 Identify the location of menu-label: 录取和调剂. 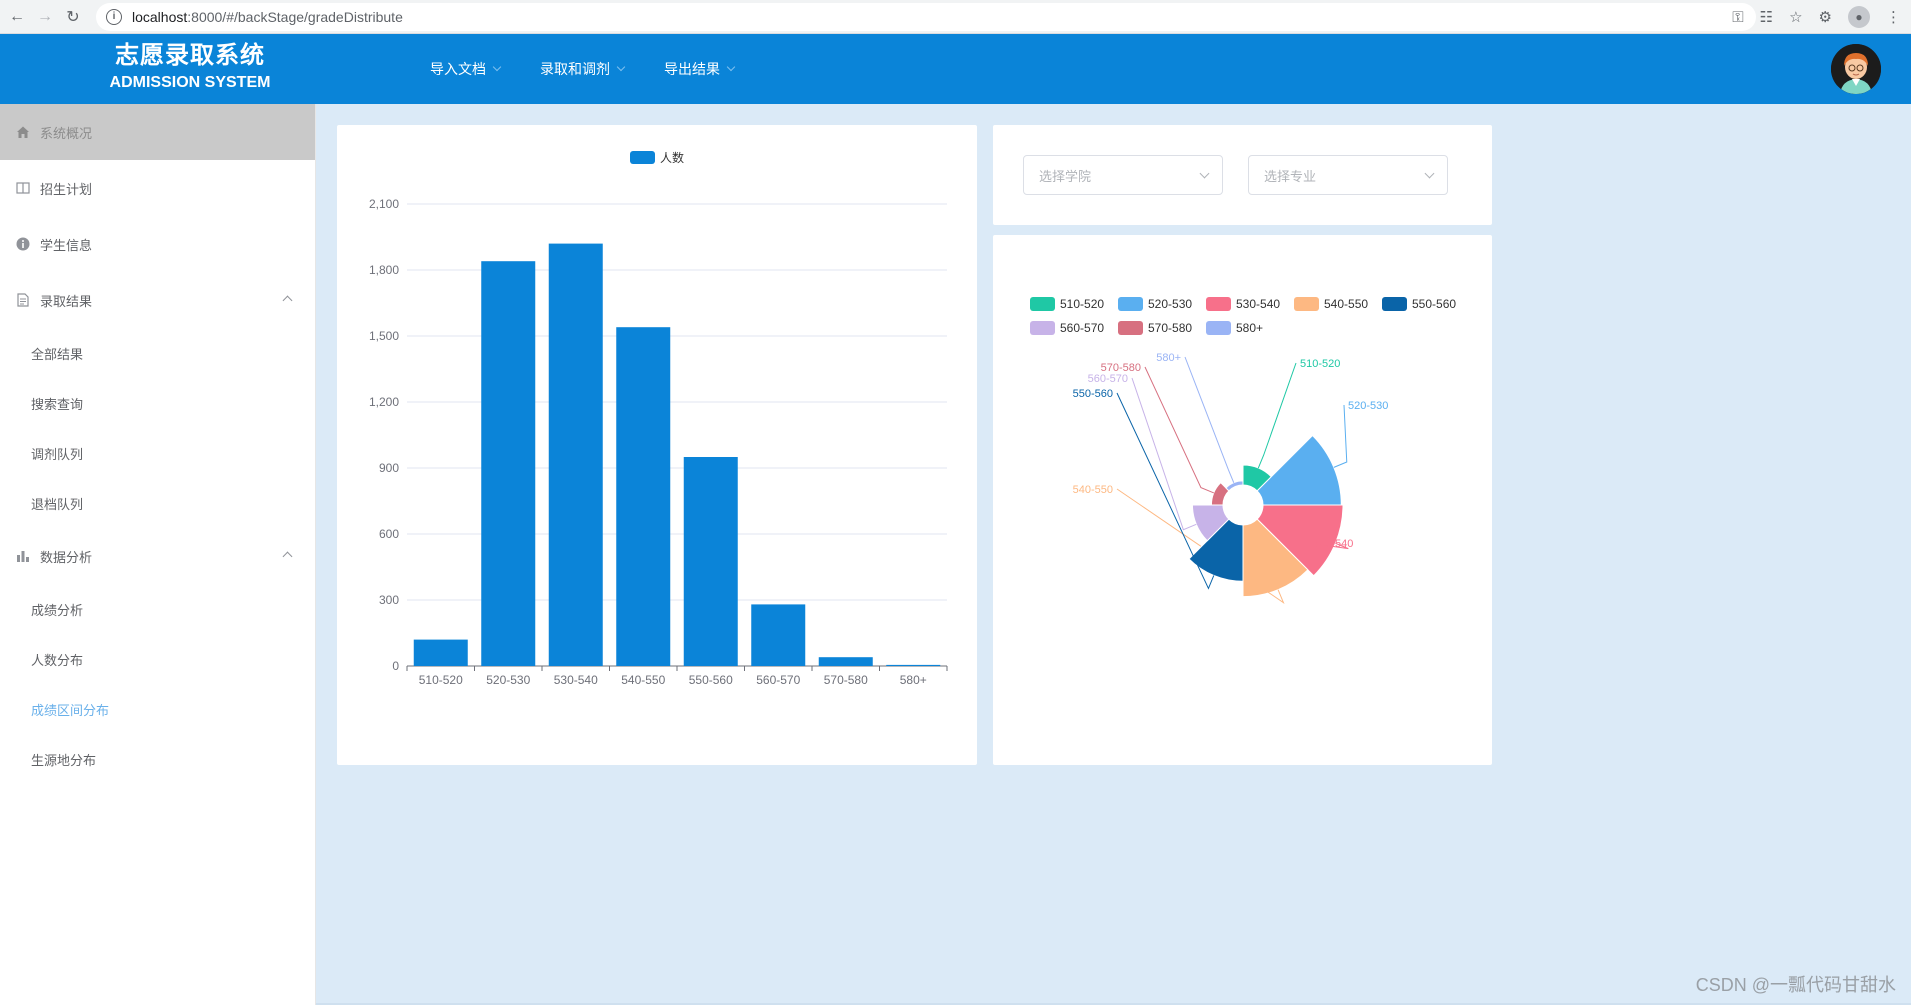
(575, 69).